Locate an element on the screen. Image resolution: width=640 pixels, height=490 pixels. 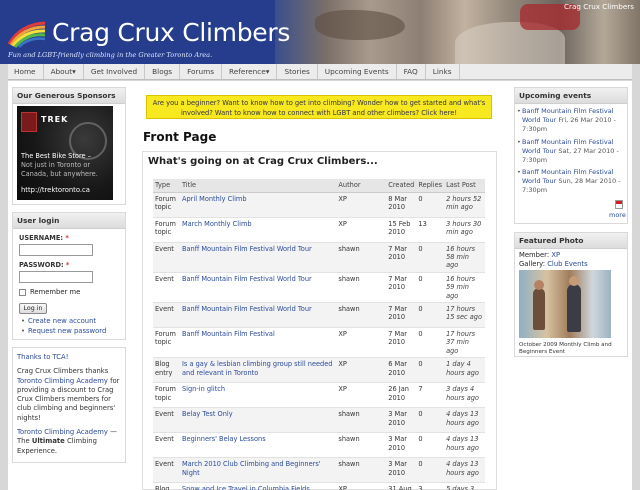
row-last-post: 1 day 4 hours ago is located at coordinates (462, 368).